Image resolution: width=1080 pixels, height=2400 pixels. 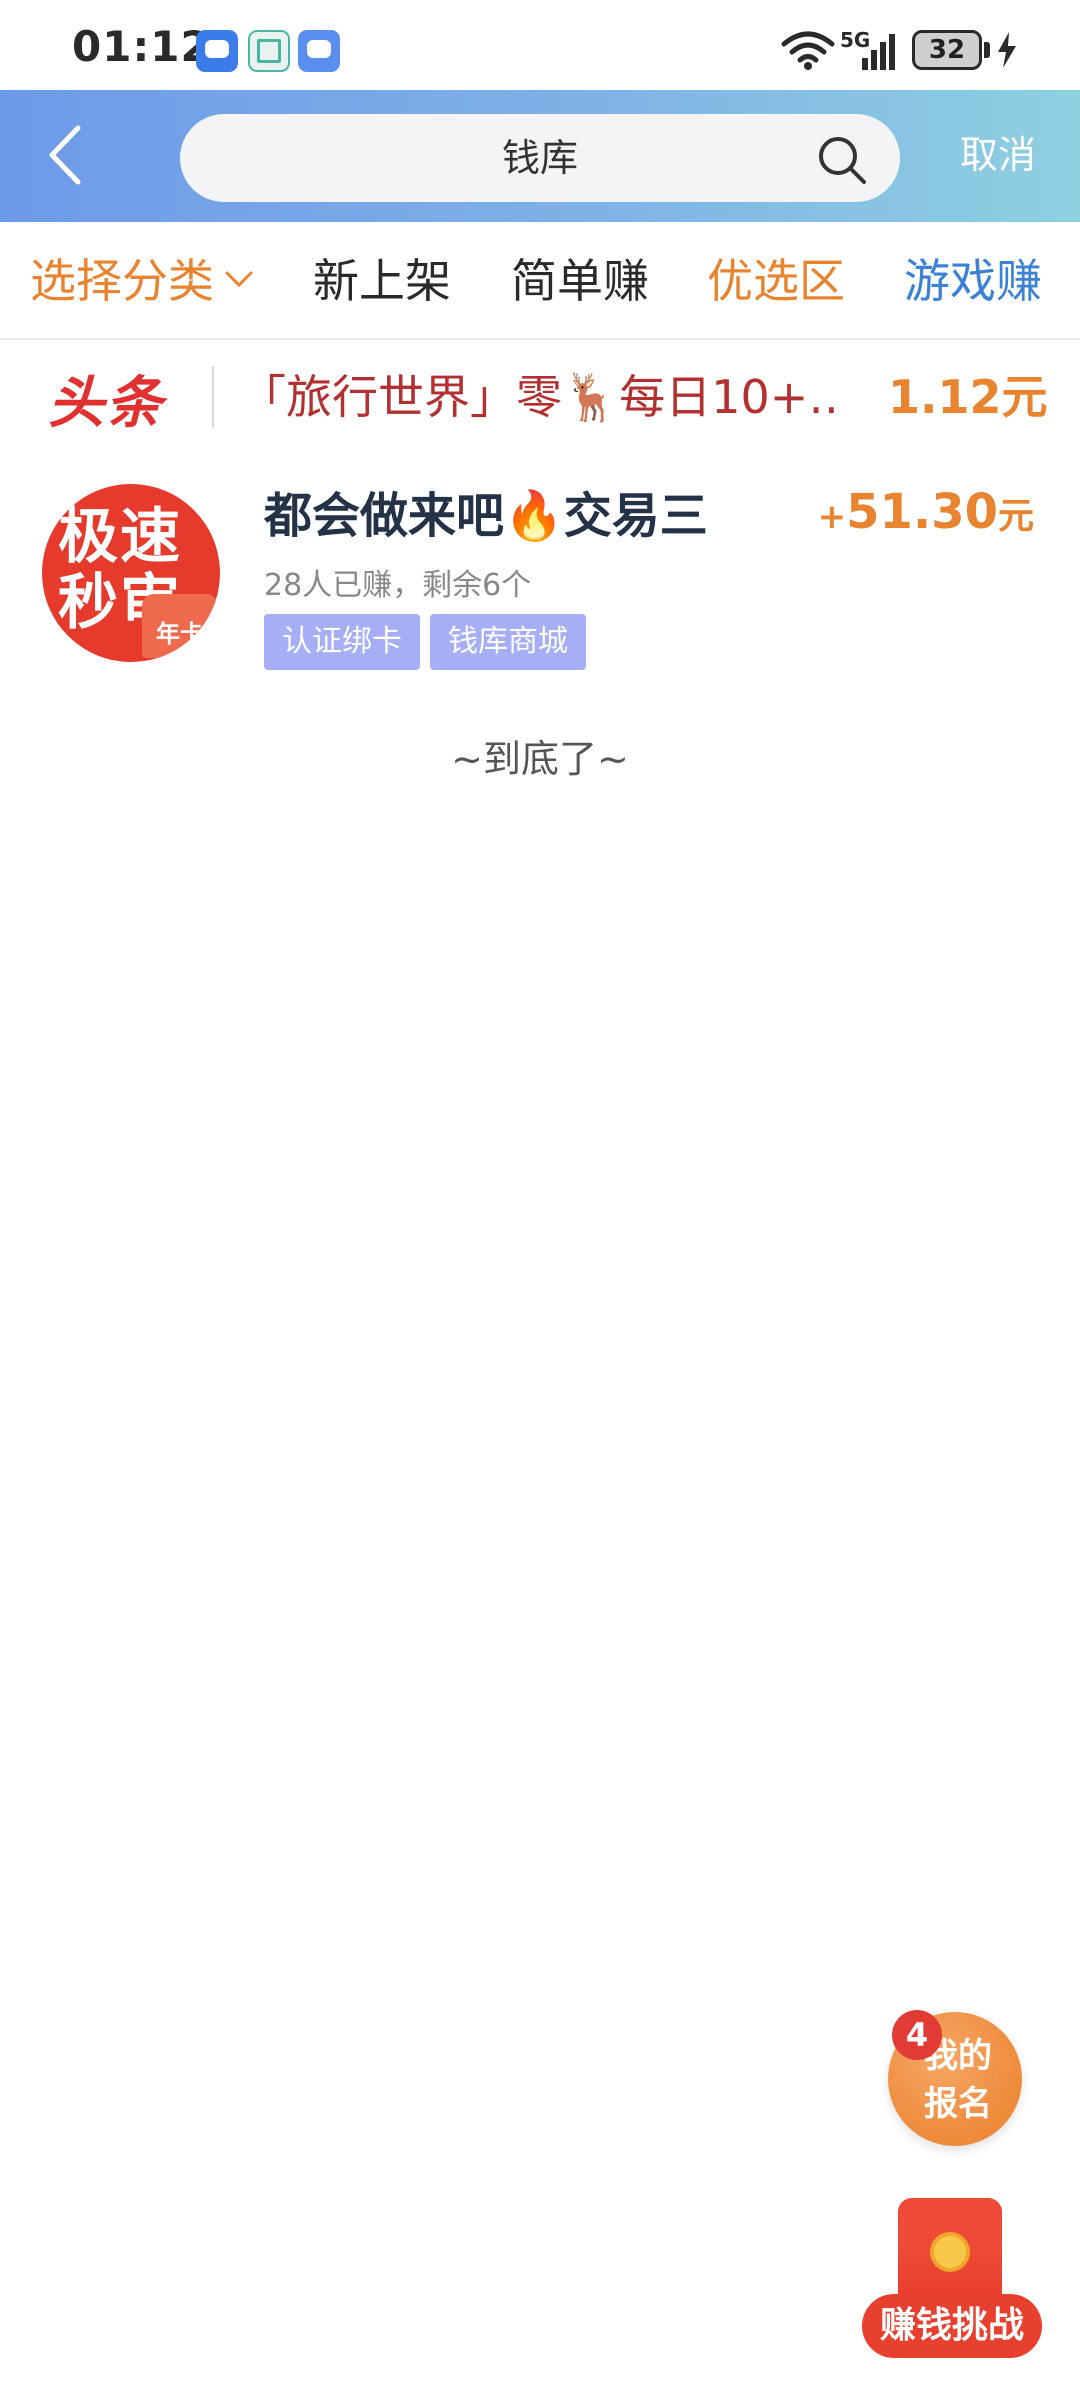 What do you see at coordinates (180, 626) in the screenshot?
I see `task-avatar-badge: 年卡` at bounding box center [180, 626].